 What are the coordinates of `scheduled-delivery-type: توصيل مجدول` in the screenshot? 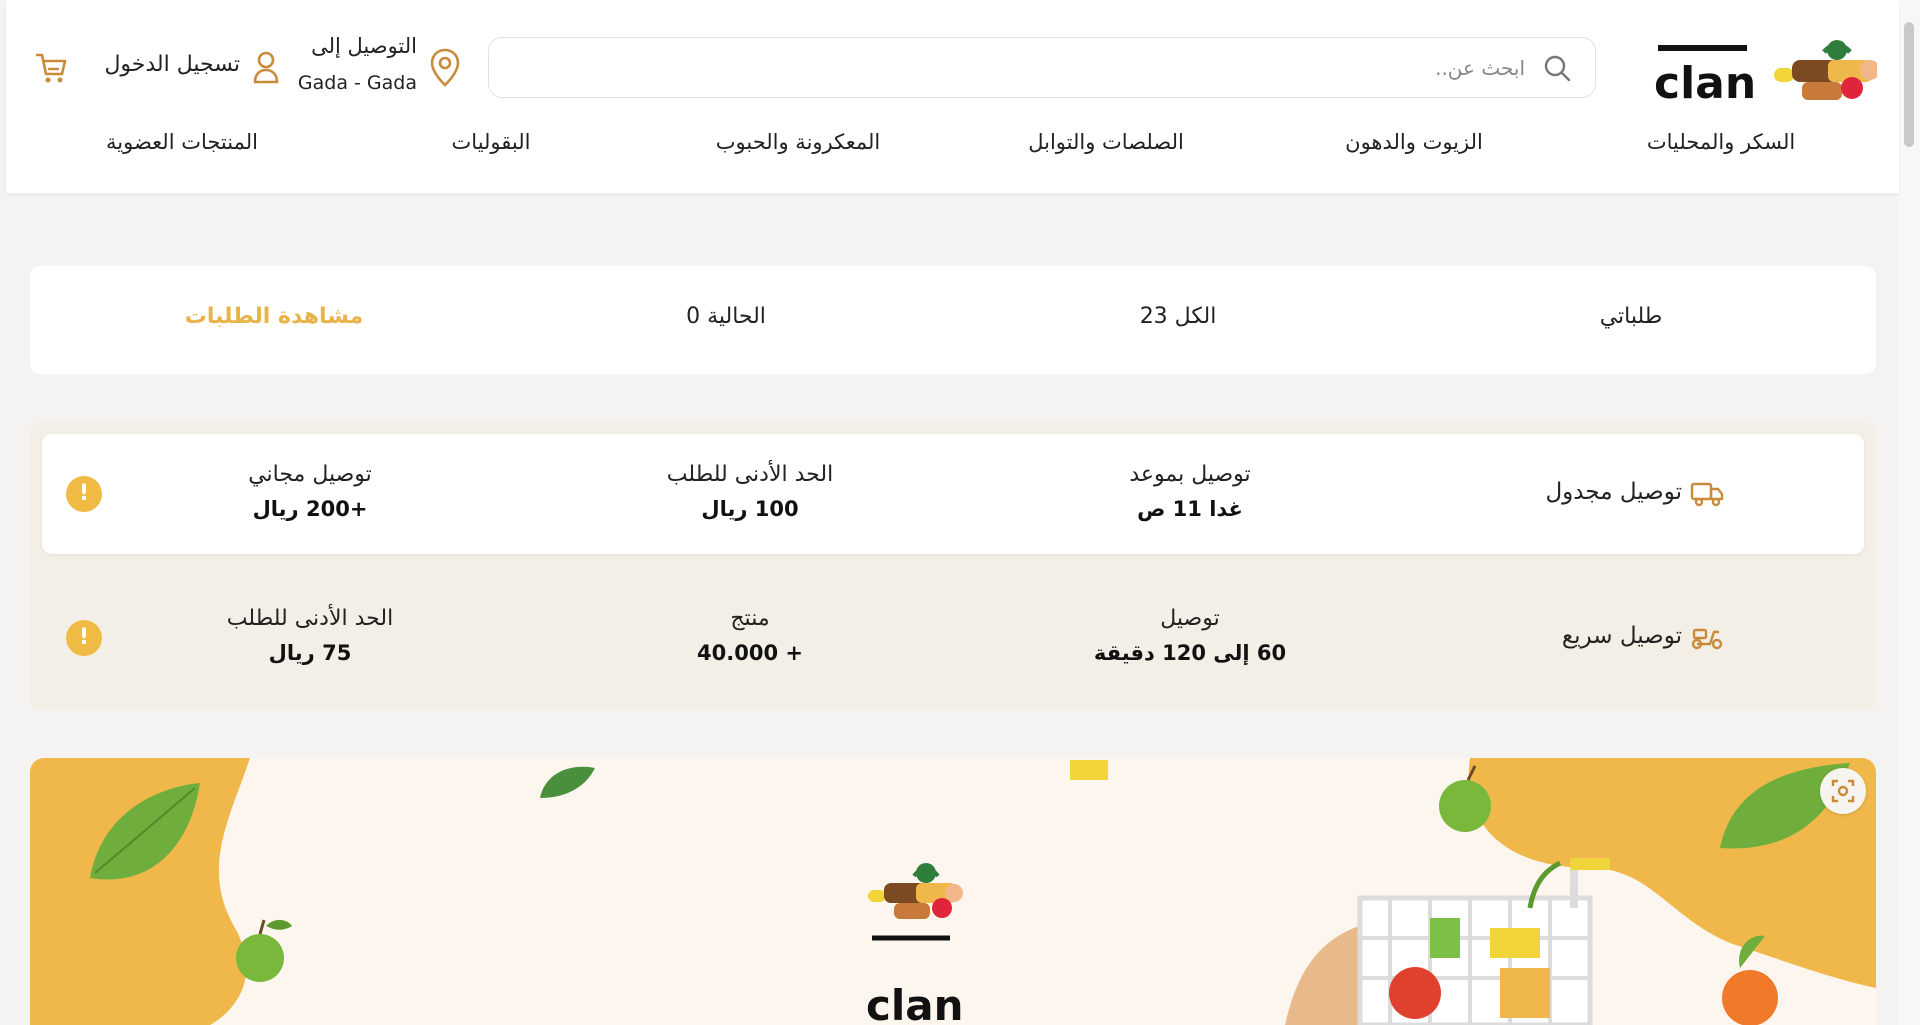 It's located at (1613, 492).